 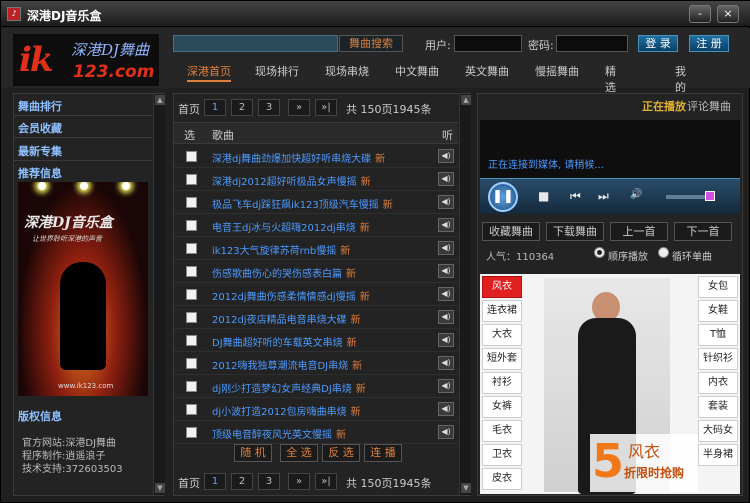 I want to click on page-3-button: 3, so click(x=269, y=107).